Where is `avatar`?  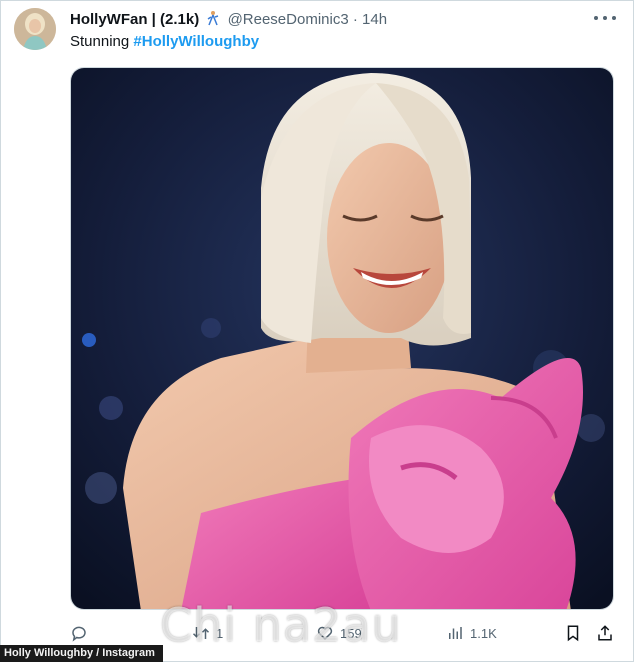 avatar is located at coordinates (35, 29).